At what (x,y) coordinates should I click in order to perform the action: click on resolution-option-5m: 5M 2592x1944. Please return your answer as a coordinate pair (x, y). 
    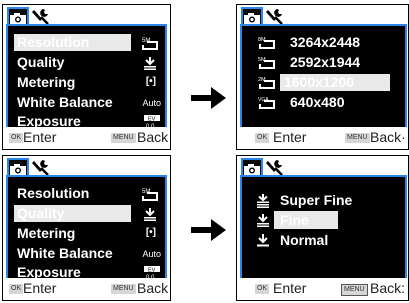
    Looking at the image, I should click on (304, 64).